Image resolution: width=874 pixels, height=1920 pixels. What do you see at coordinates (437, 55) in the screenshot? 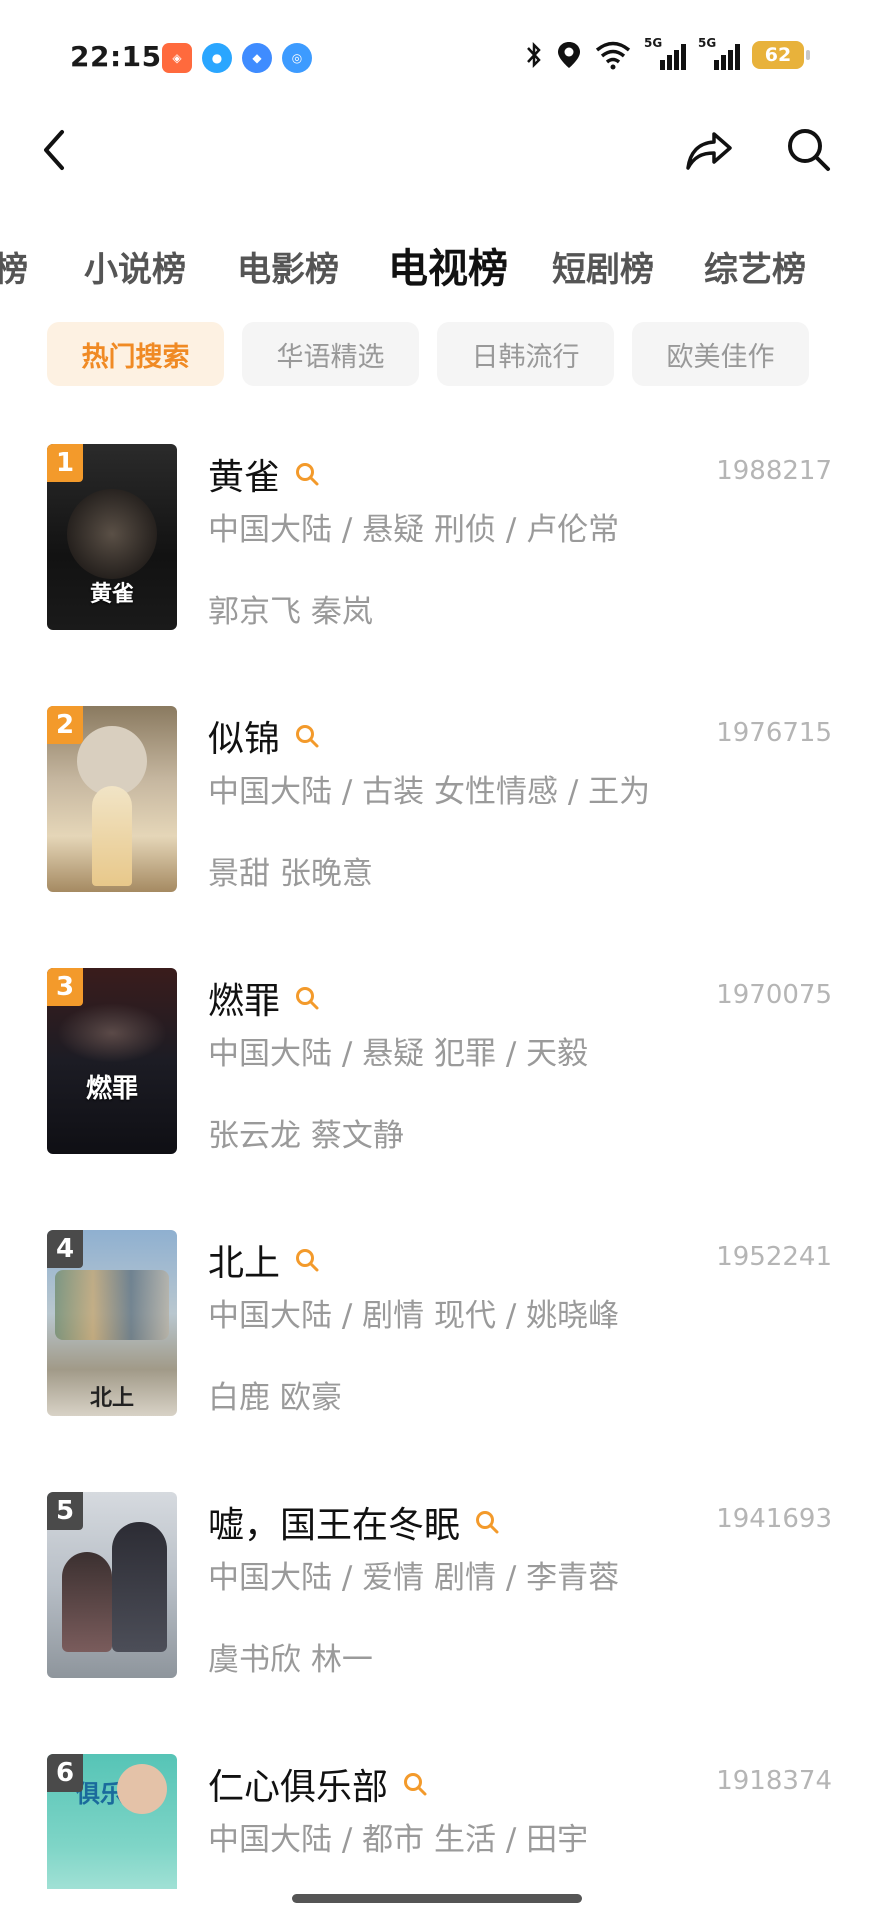
I see `status-bar: 22:15 ◈ ● ◆ ◎ 5G 5G 62` at bounding box center [437, 55].